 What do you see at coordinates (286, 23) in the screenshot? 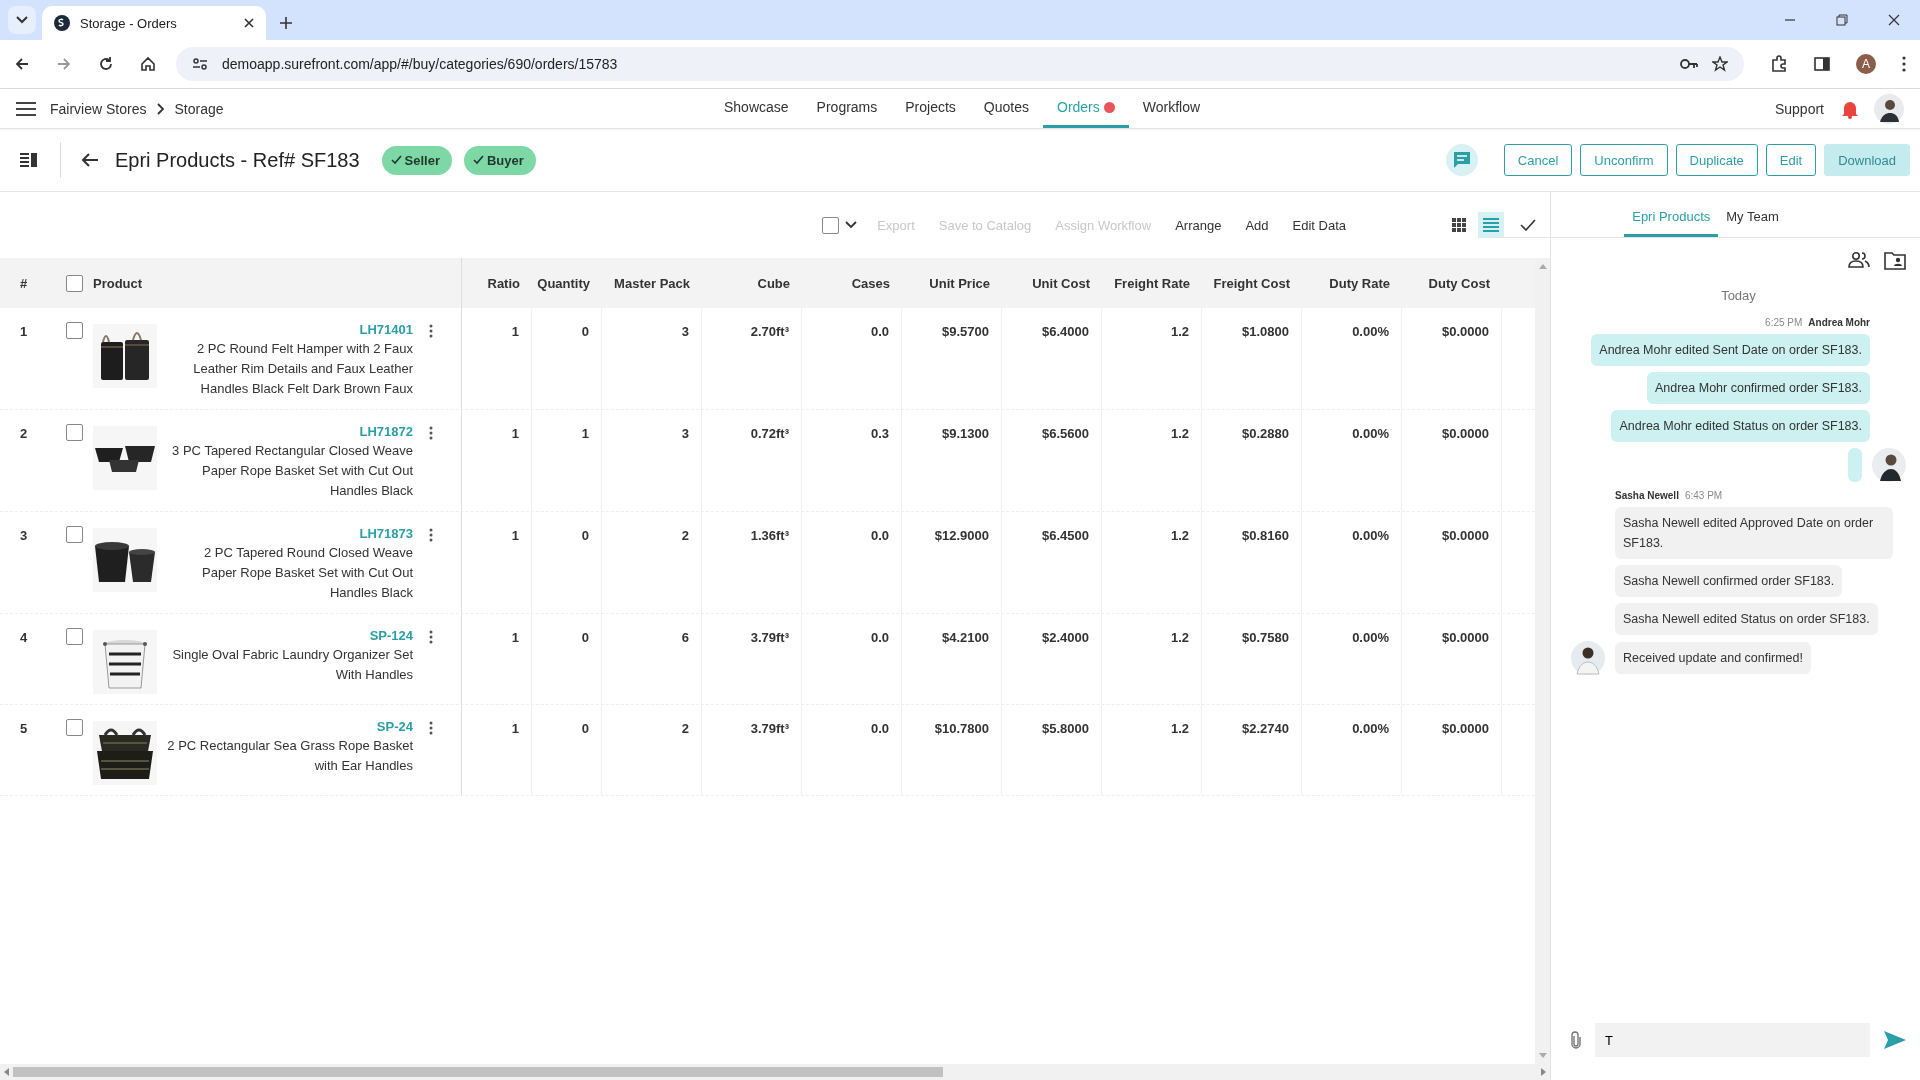
I see `new-tab-icon` at bounding box center [286, 23].